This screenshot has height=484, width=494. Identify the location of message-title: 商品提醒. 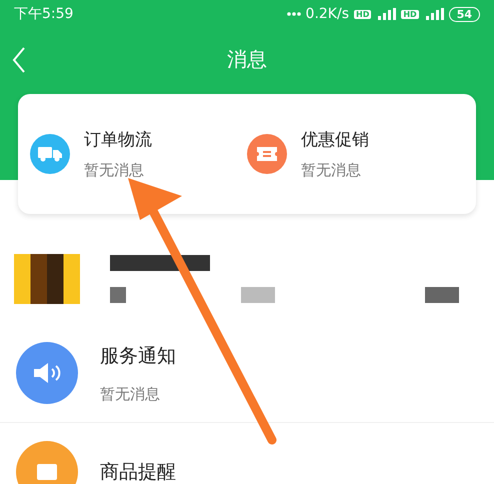
(138, 472).